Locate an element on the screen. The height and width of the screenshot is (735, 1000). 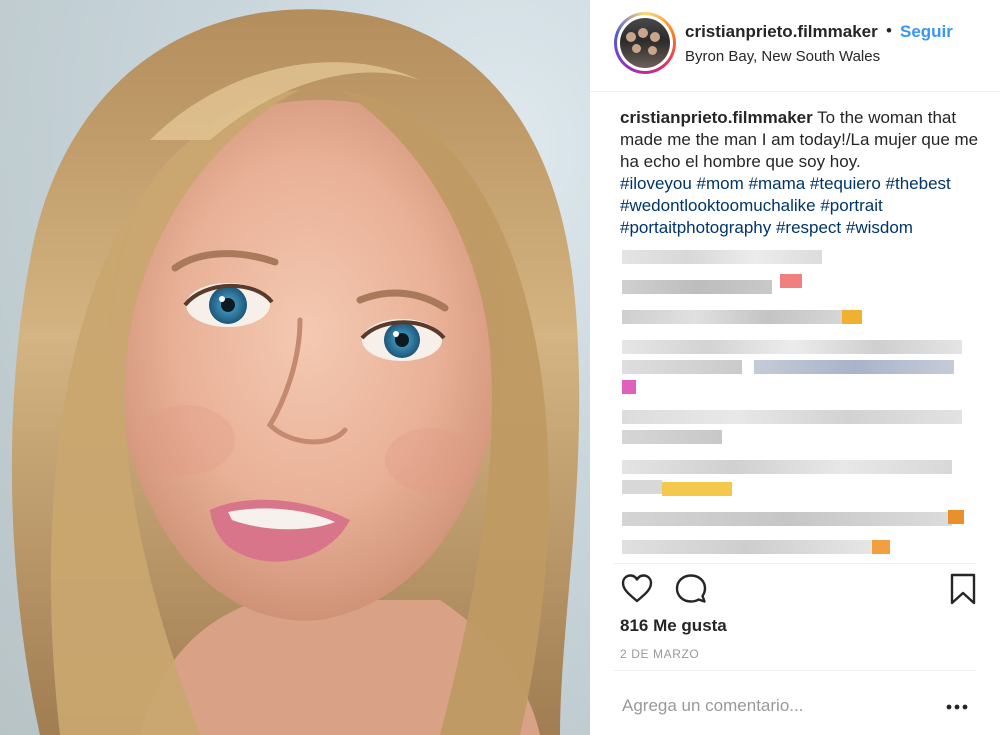
bookmark-icon is located at coordinates (963, 589).